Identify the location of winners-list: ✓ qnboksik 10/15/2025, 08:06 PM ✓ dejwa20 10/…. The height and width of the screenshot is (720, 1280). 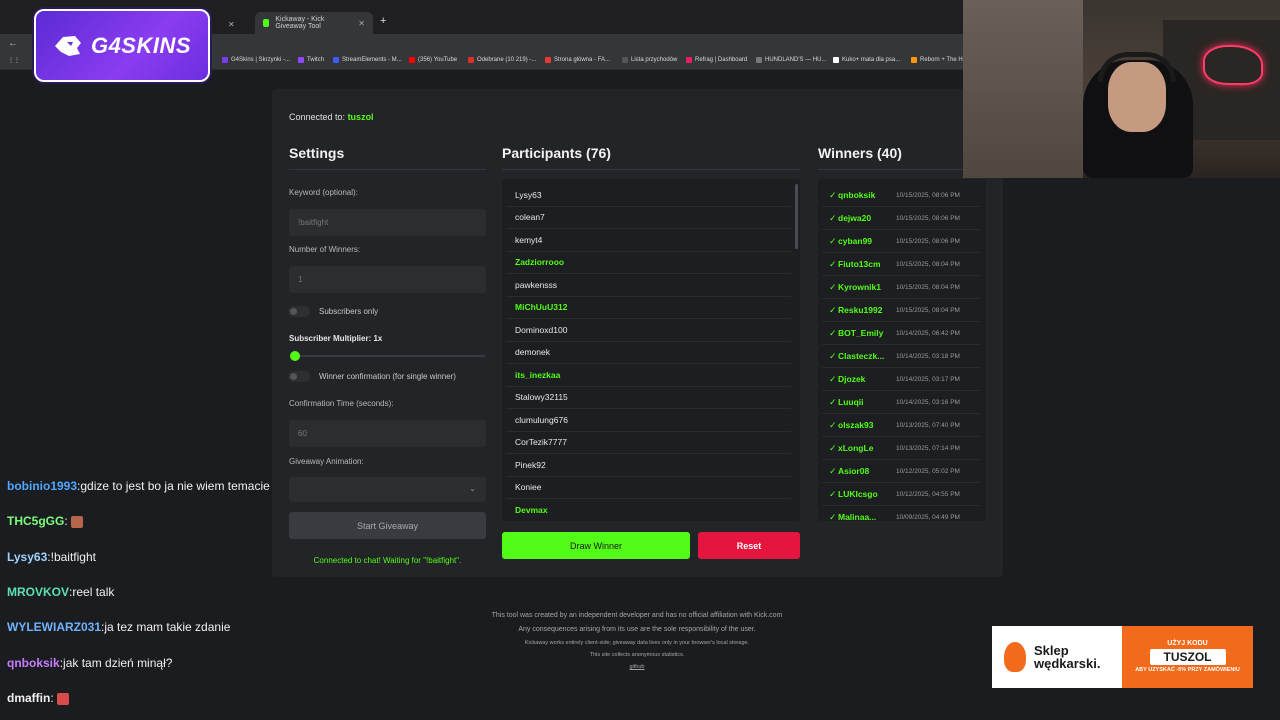
(902, 350).